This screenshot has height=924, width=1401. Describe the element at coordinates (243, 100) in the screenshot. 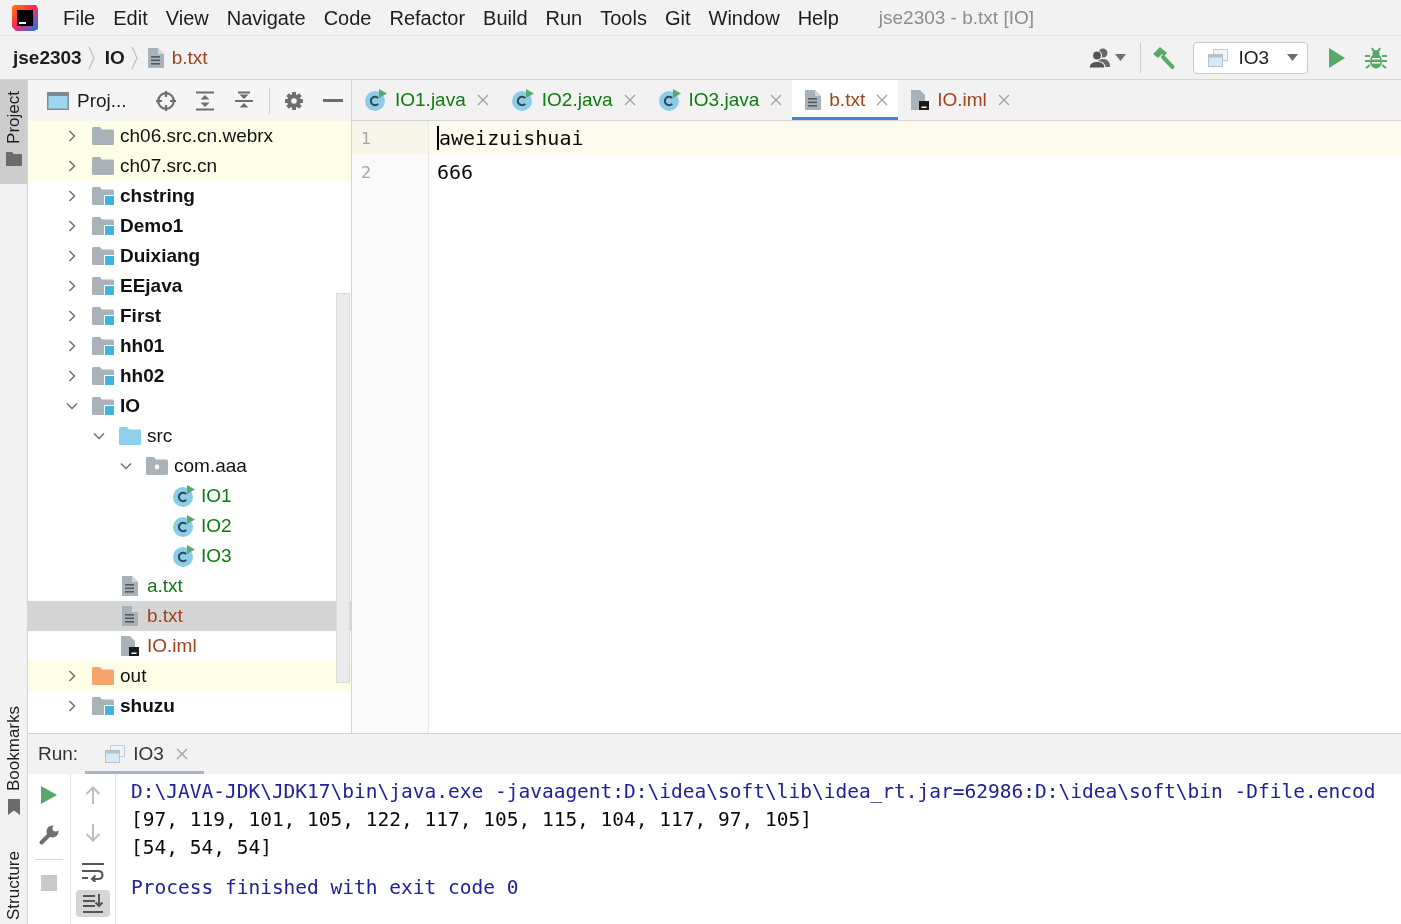

I see `collapse-all-icon` at that location.